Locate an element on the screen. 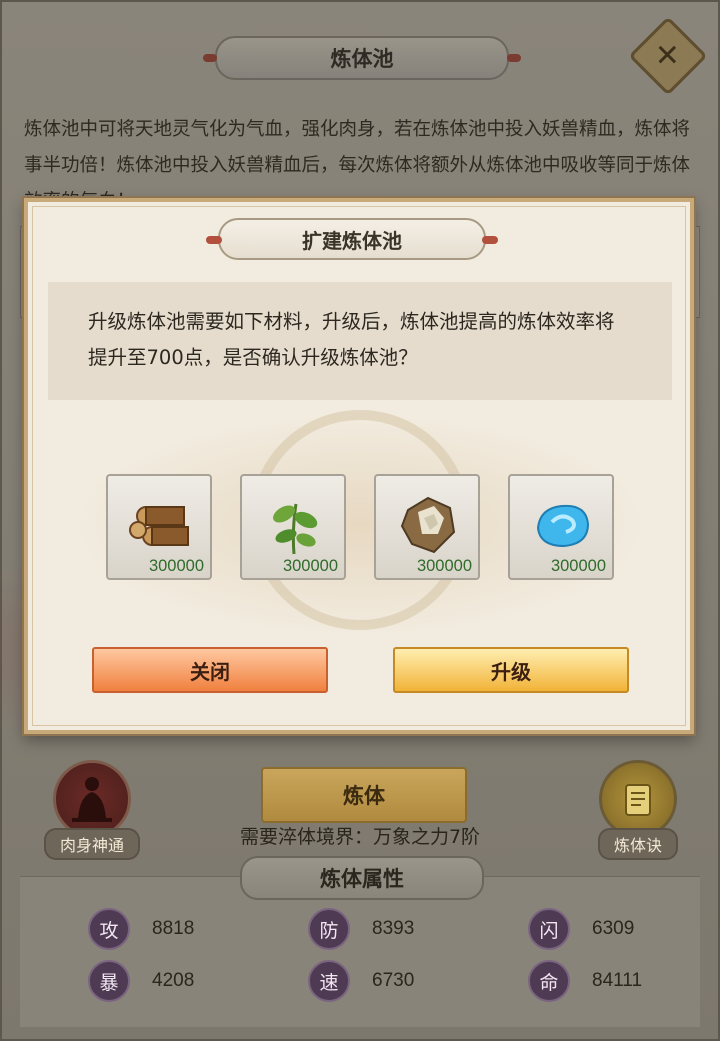  attribute-badge: 防 is located at coordinates (329, 929).